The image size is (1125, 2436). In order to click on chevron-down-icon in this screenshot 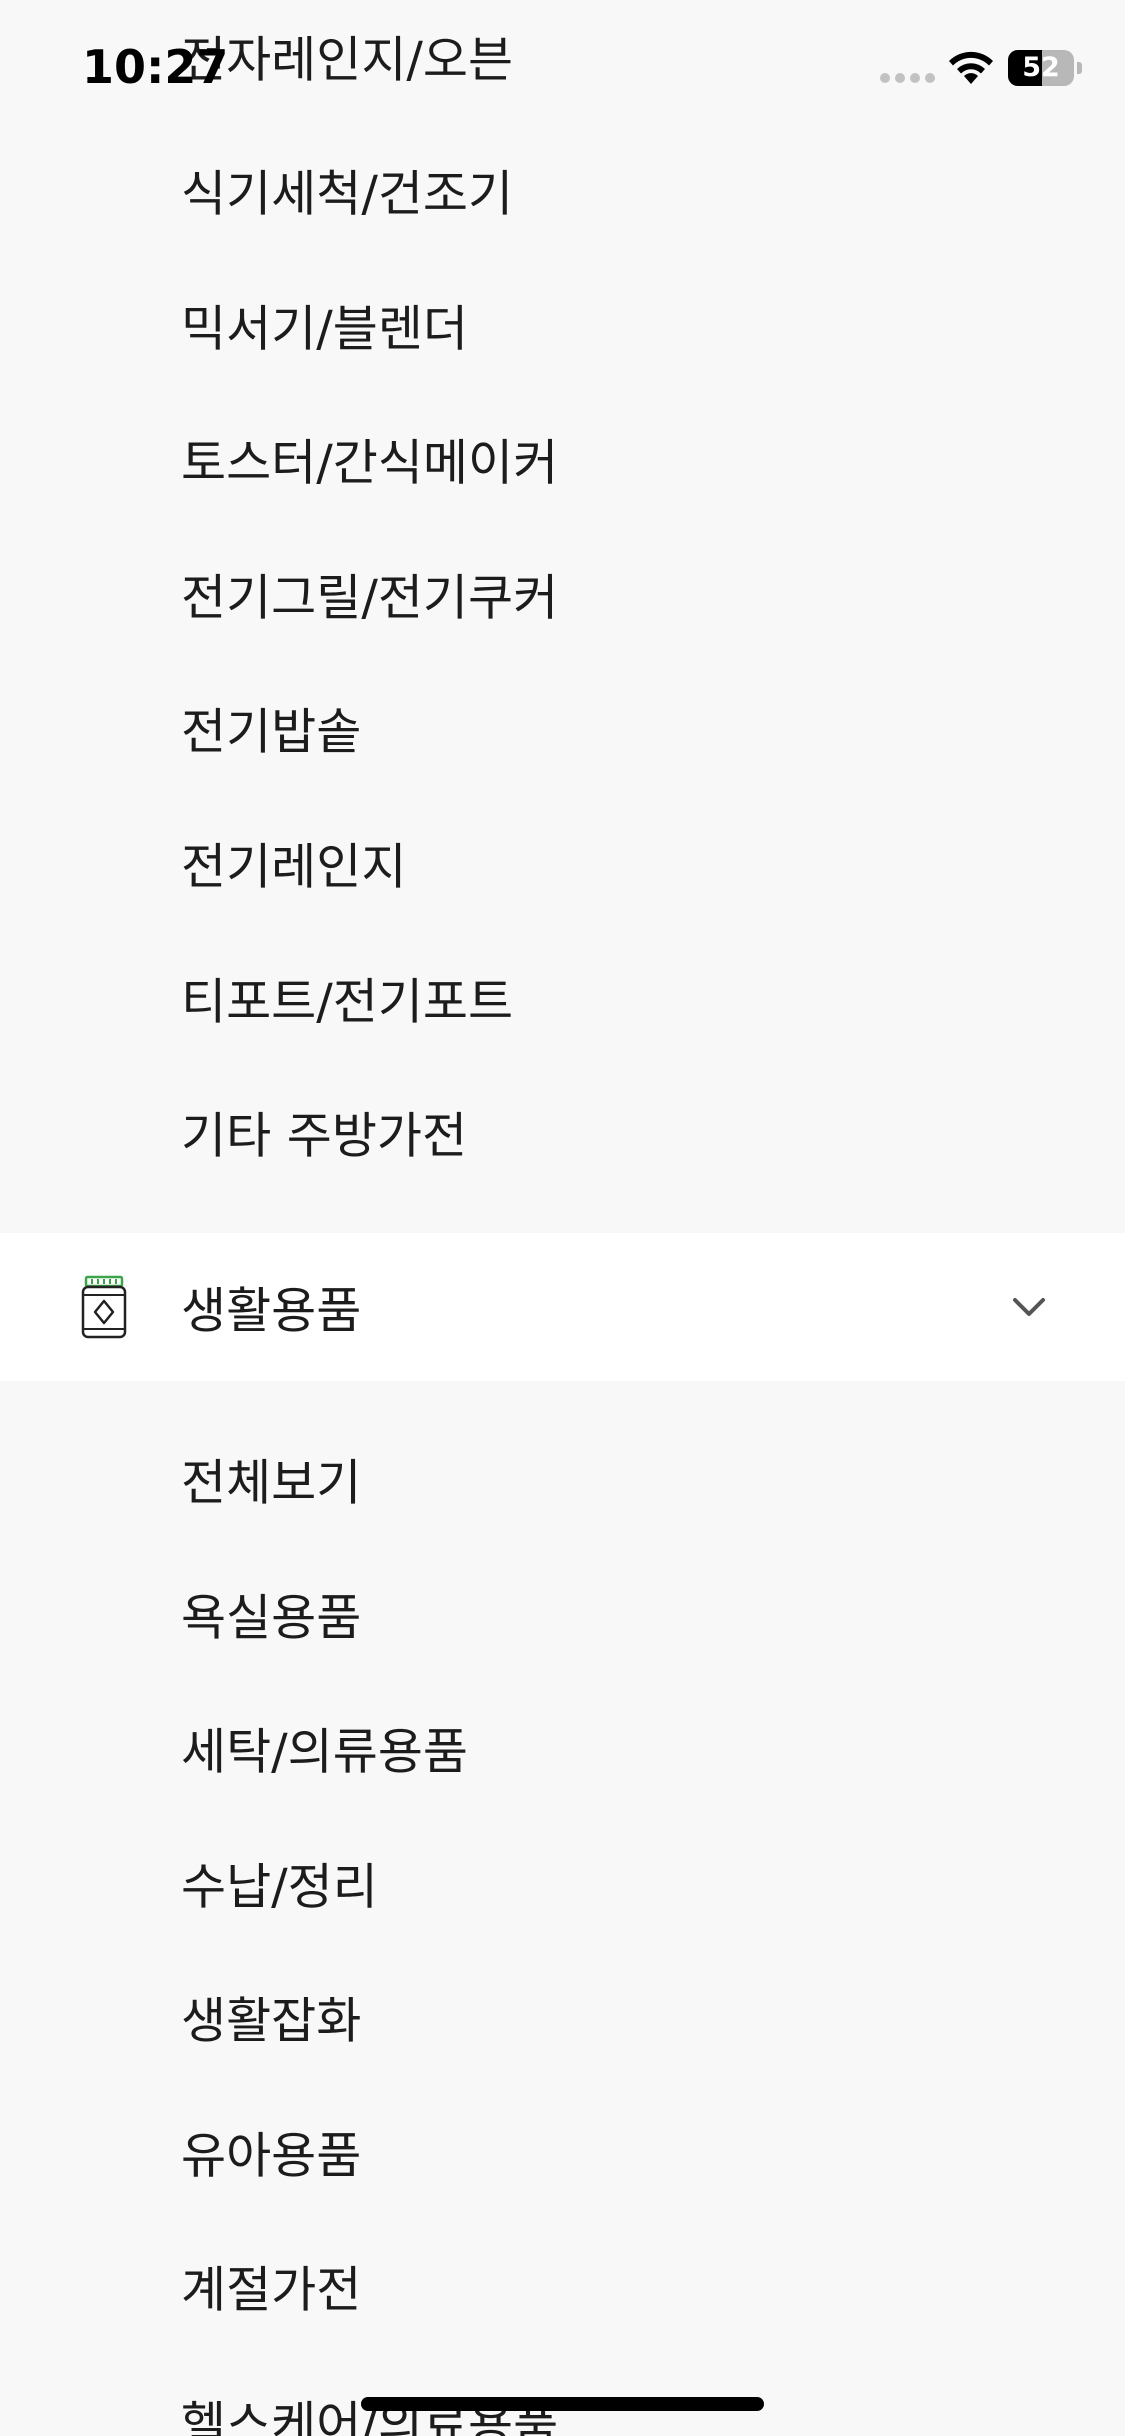, I will do `click(1029, 1307)`.